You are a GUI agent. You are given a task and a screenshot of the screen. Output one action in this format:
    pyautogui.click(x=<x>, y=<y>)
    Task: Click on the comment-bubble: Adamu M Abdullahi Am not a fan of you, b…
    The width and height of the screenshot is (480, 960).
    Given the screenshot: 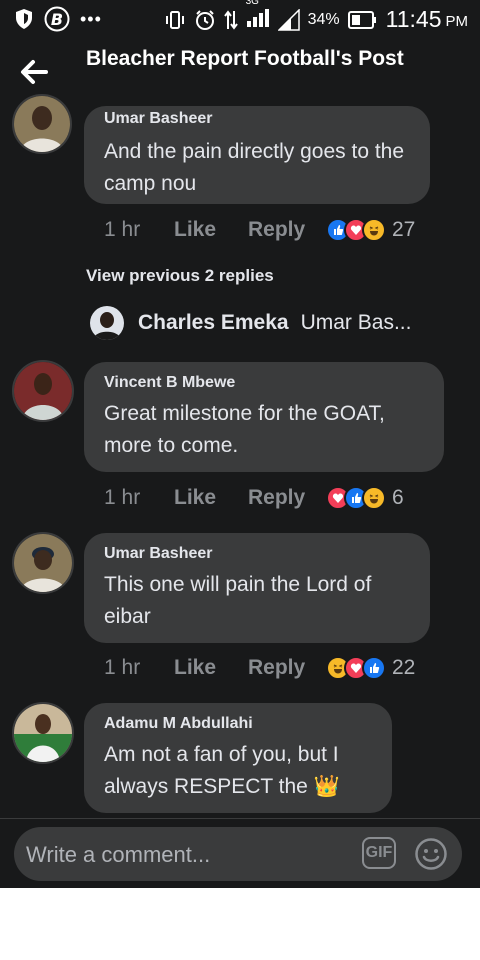 What is the action you would take?
    pyautogui.click(x=238, y=758)
    